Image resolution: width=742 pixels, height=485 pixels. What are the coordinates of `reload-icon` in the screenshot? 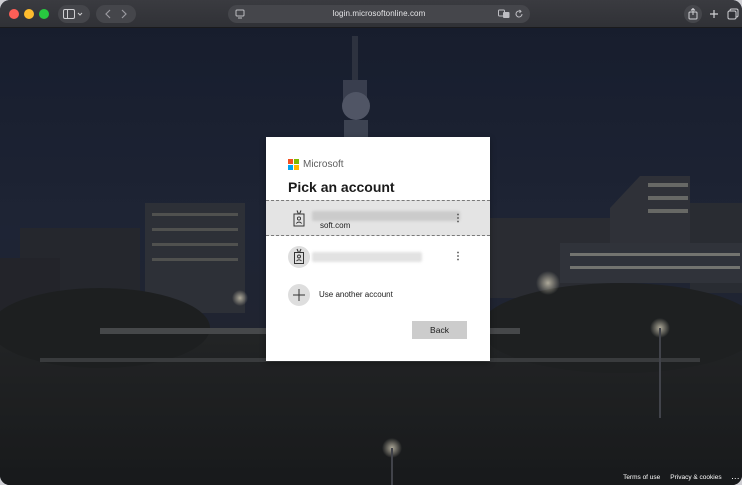 It's located at (519, 14).